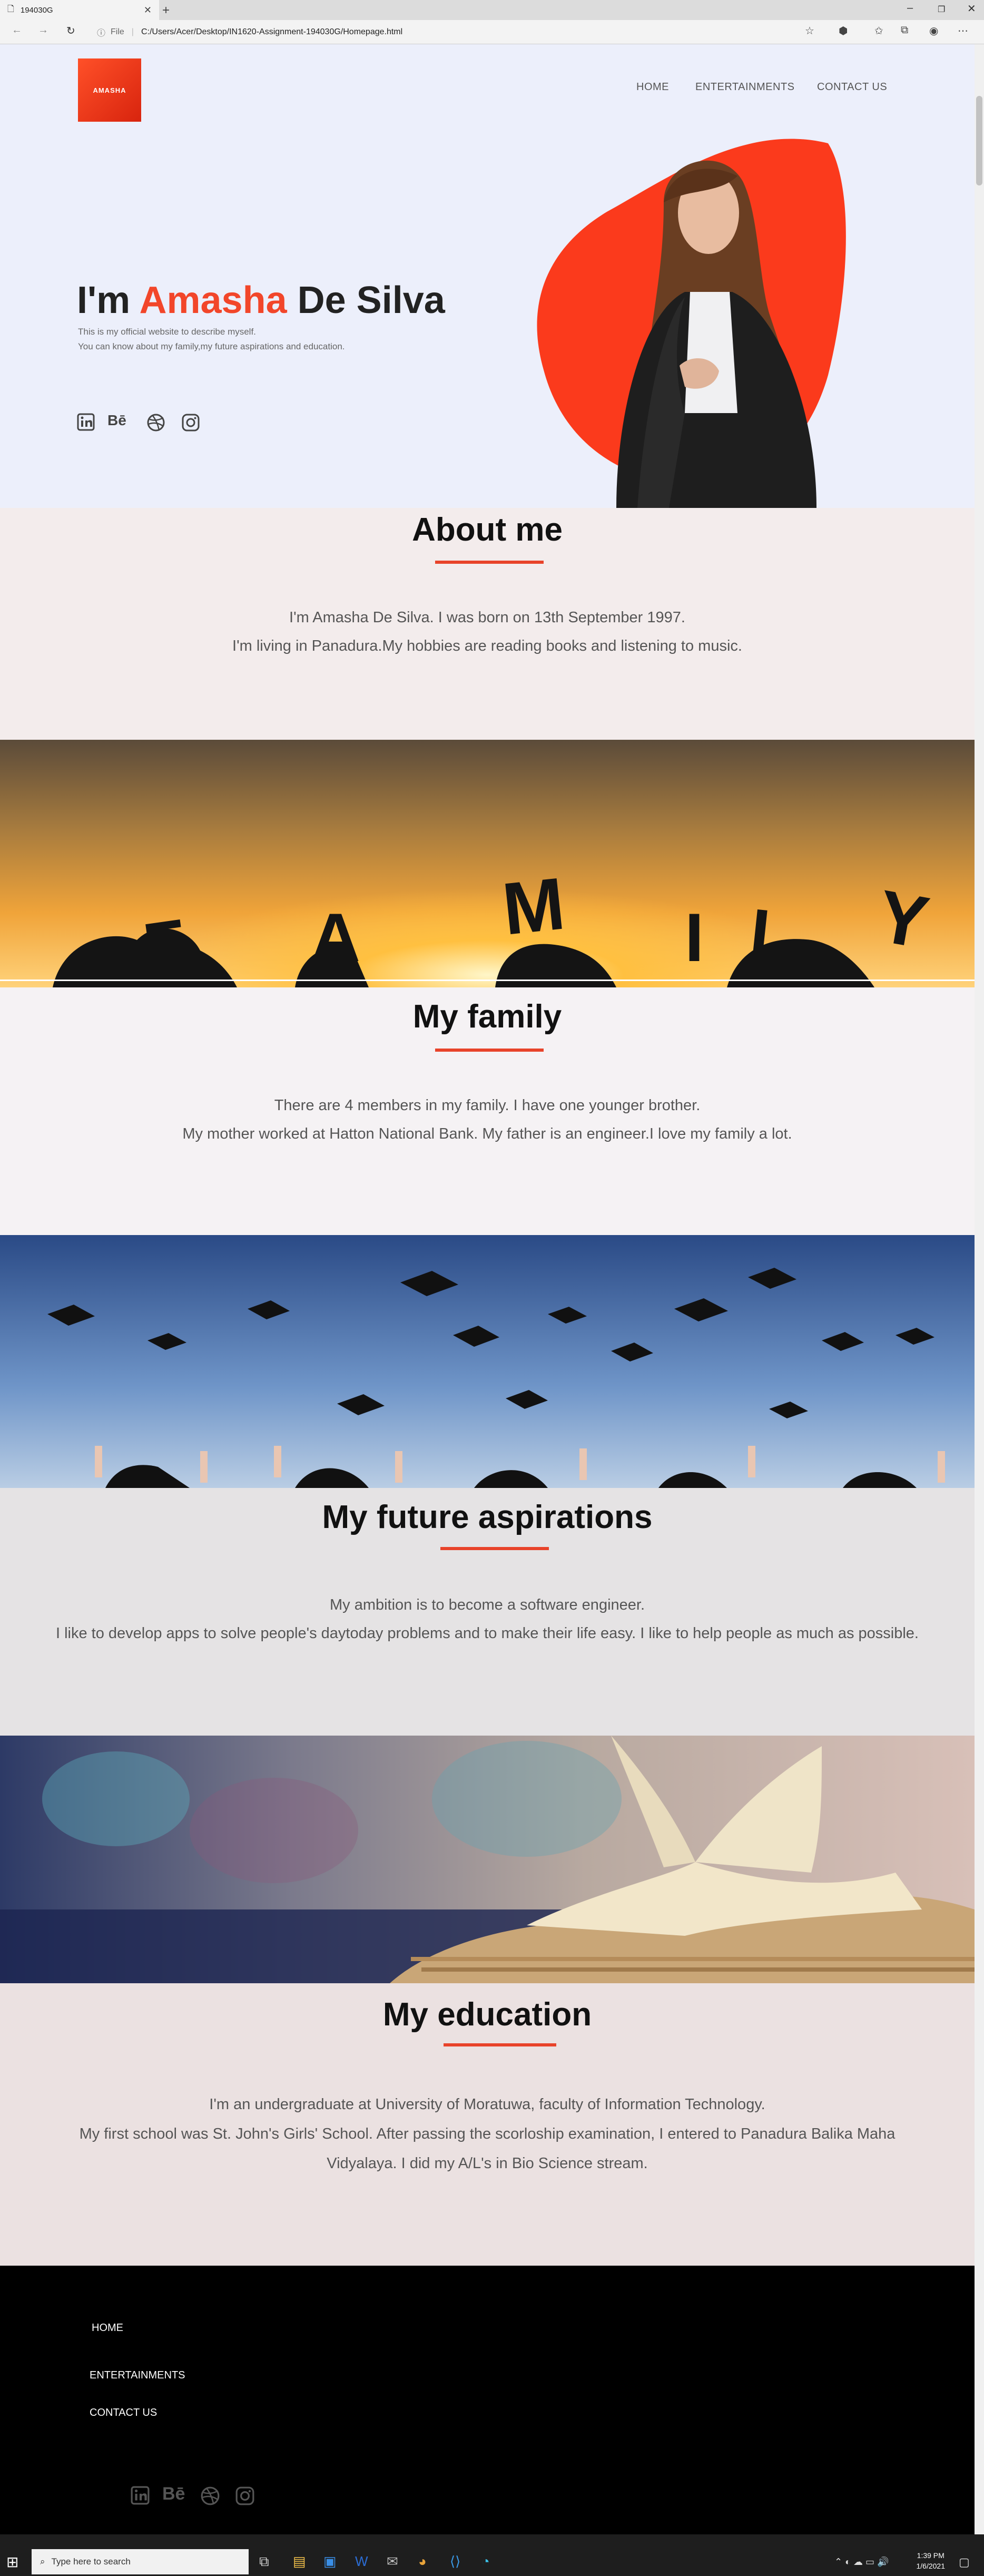 The image size is (984, 2576). What do you see at coordinates (489, 562) in the screenshot?
I see `about-title-underline` at bounding box center [489, 562].